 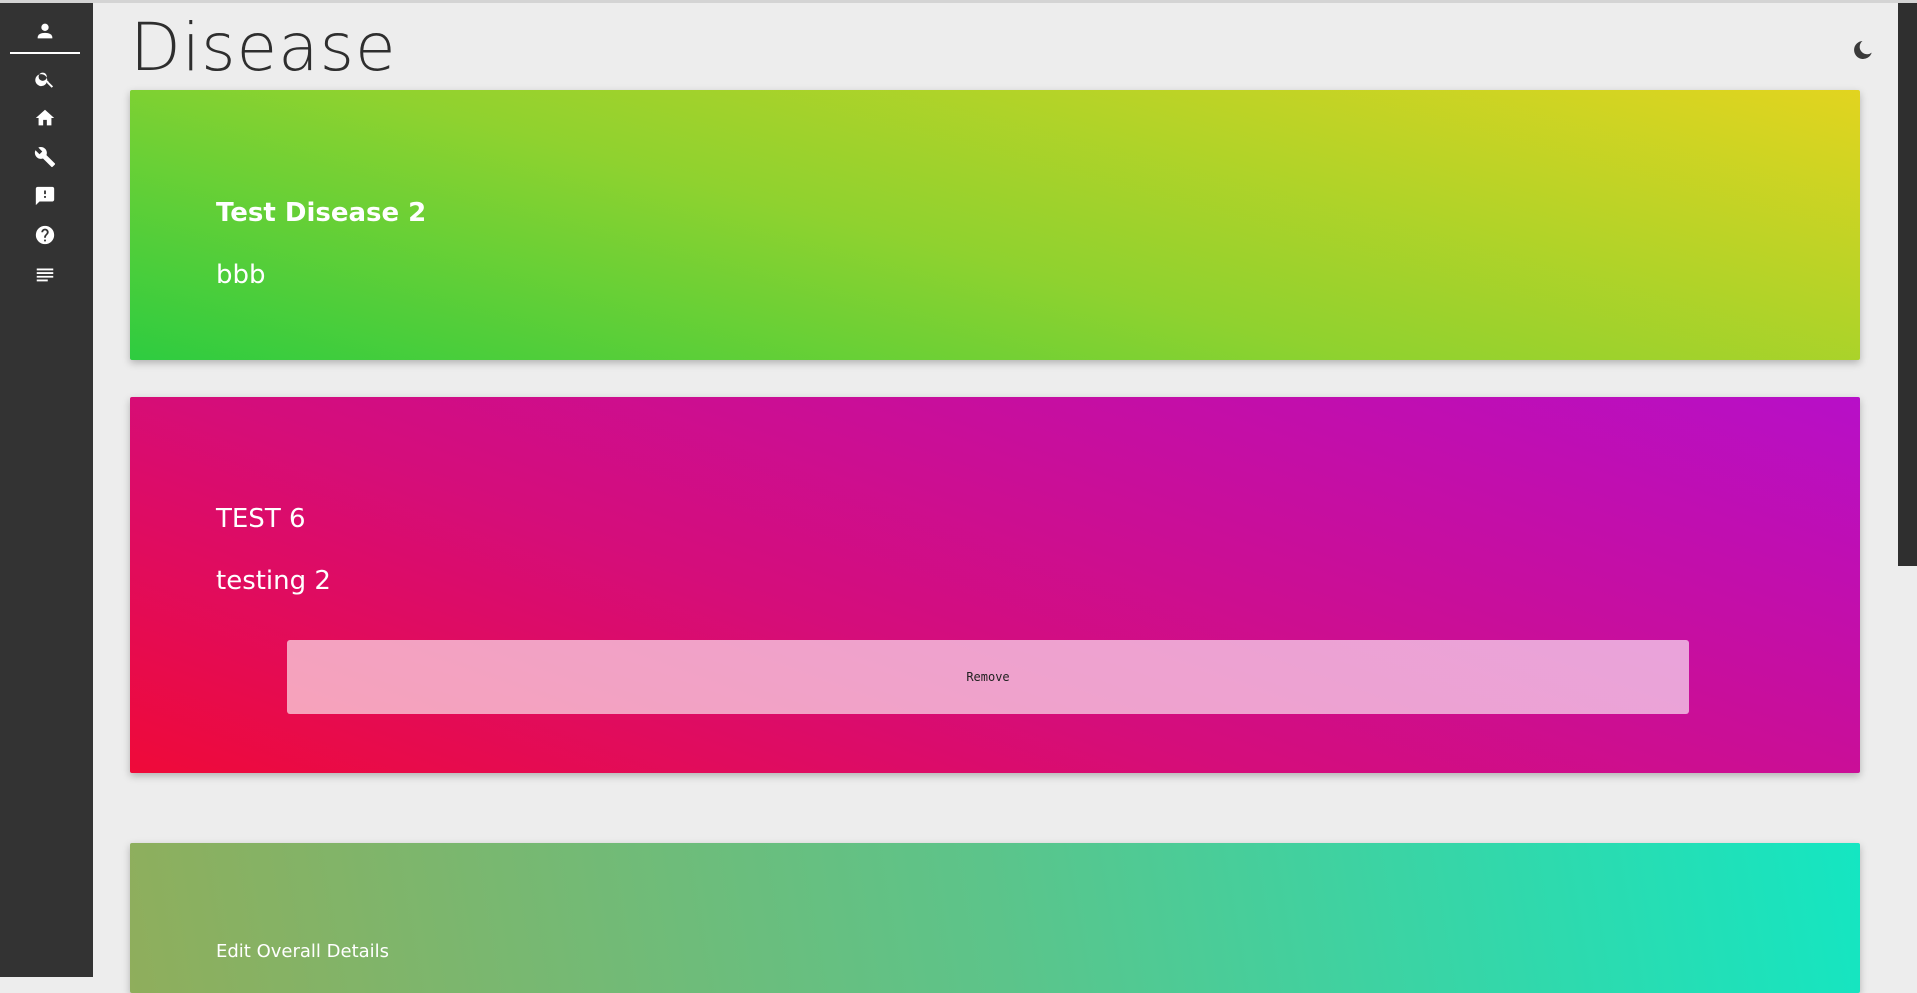 I want to click on wrench-icon, so click(x=45, y=157).